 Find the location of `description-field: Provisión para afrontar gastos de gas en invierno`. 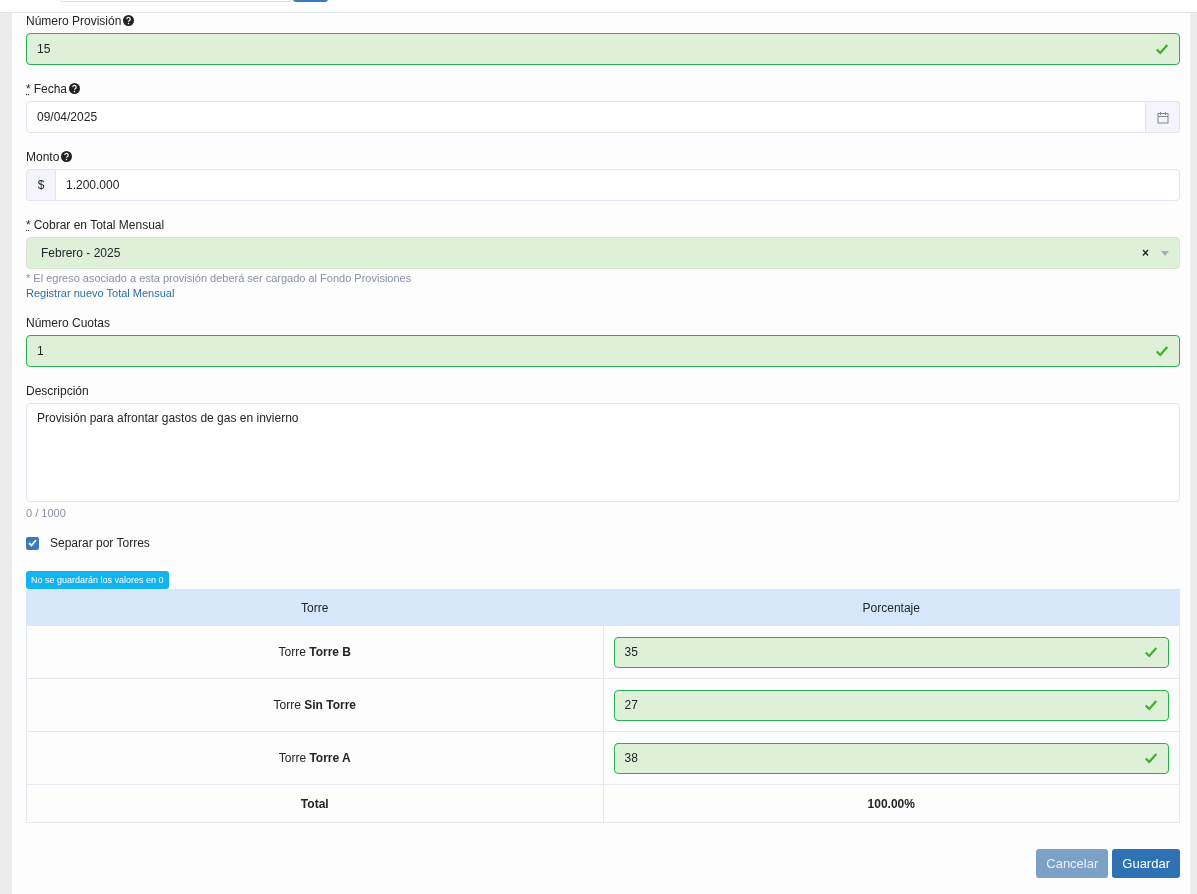

description-field: Provisión para afrontar gastos de gas en invierno is located at coordinates (603, 452).